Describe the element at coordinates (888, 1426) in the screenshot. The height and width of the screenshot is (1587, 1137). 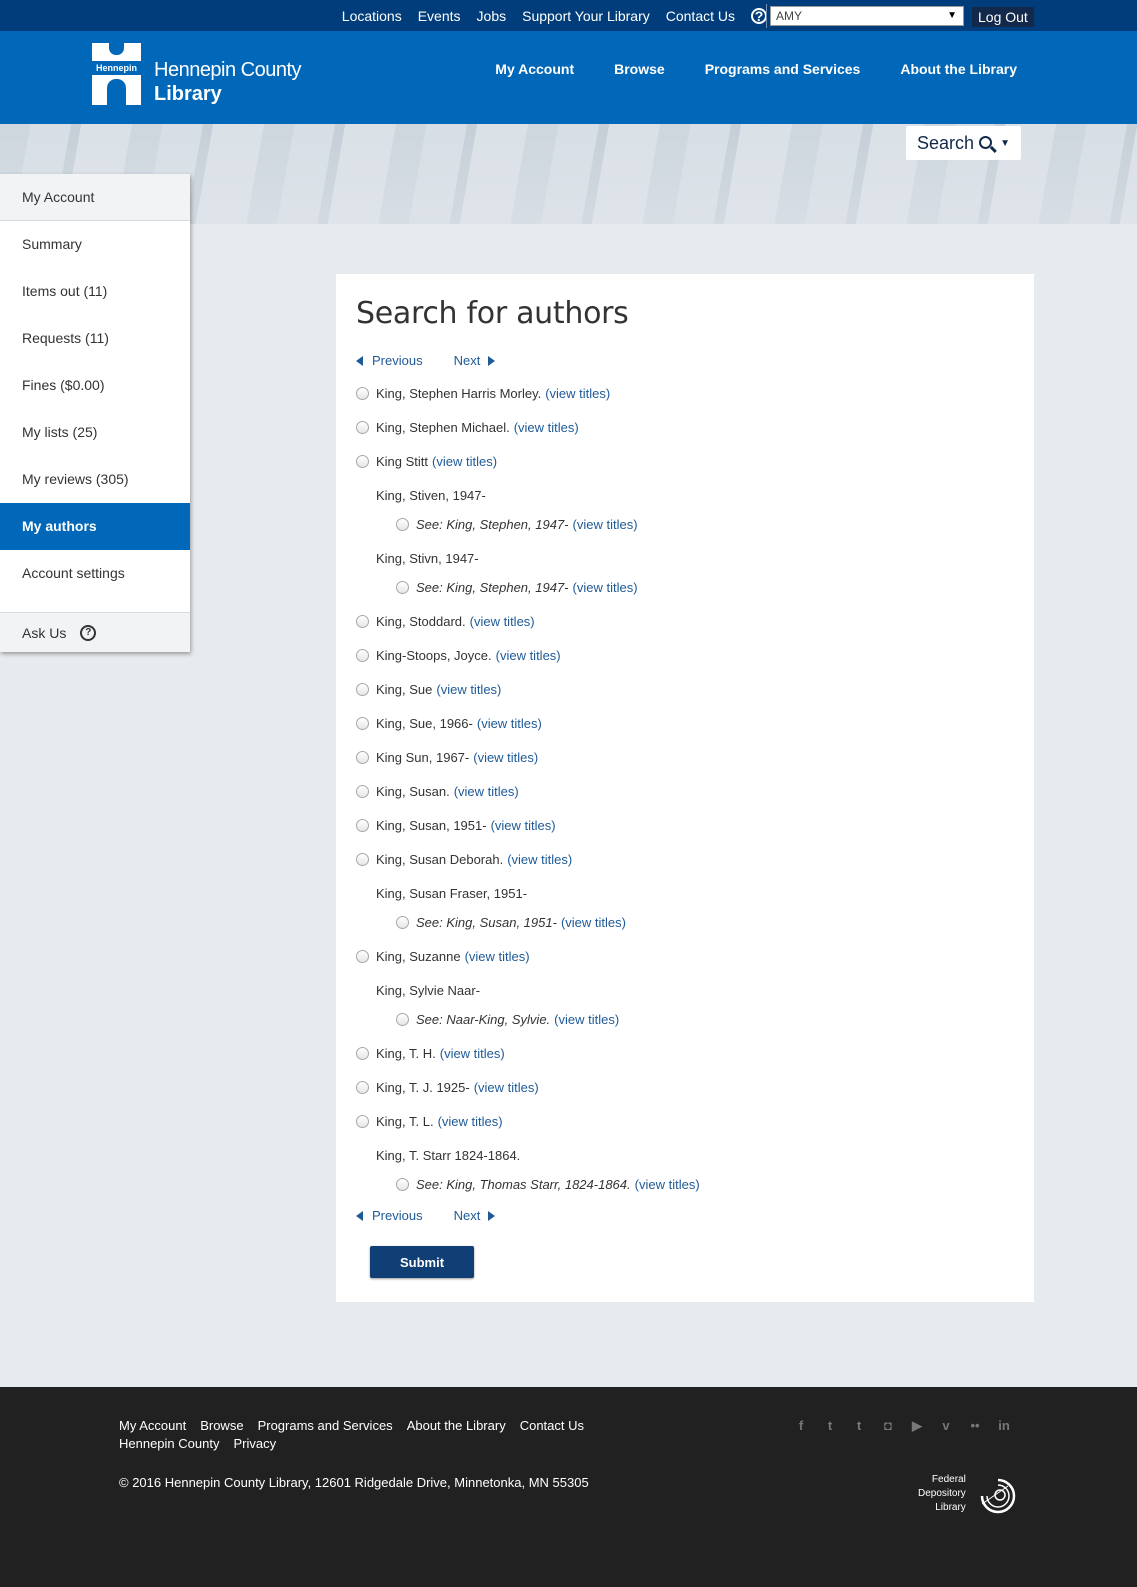
I see `instagram-icon: ◘` at that location.